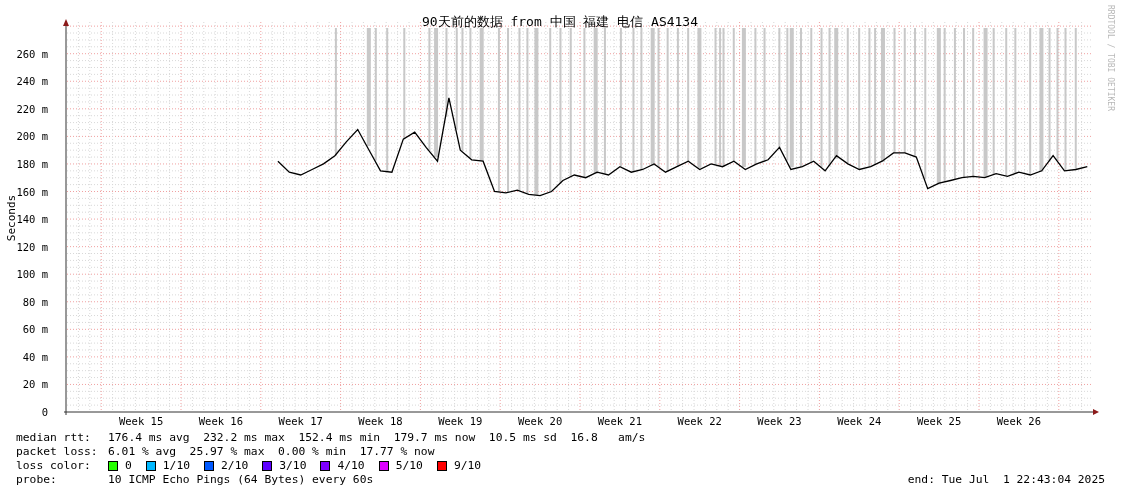 Image resolution: width=1121 pixels, height=494 pixels. Describe the element at coordinates (560, 21) in the screenshot. I see `chart-title: 90天前的数据 from 中国 福建 电信 AS4134` at that location.